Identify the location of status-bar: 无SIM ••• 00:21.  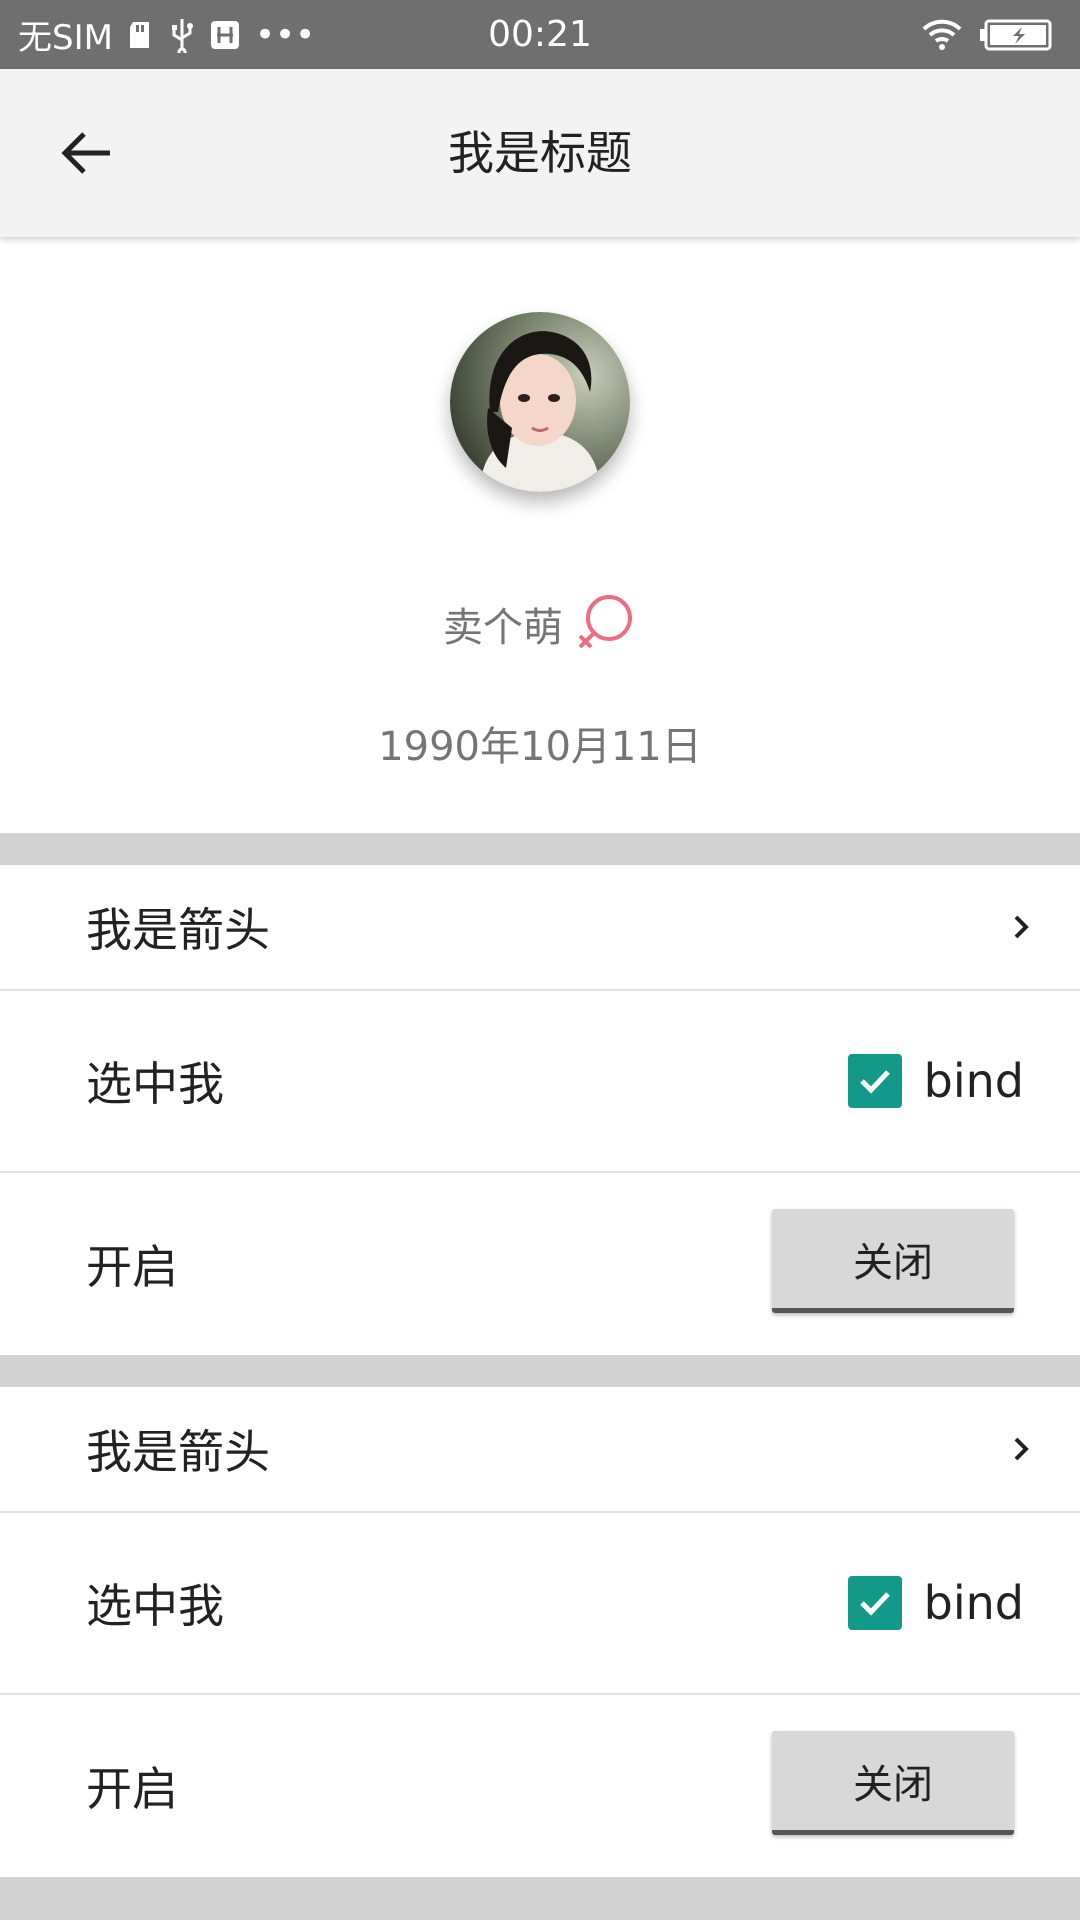
(540, 34).